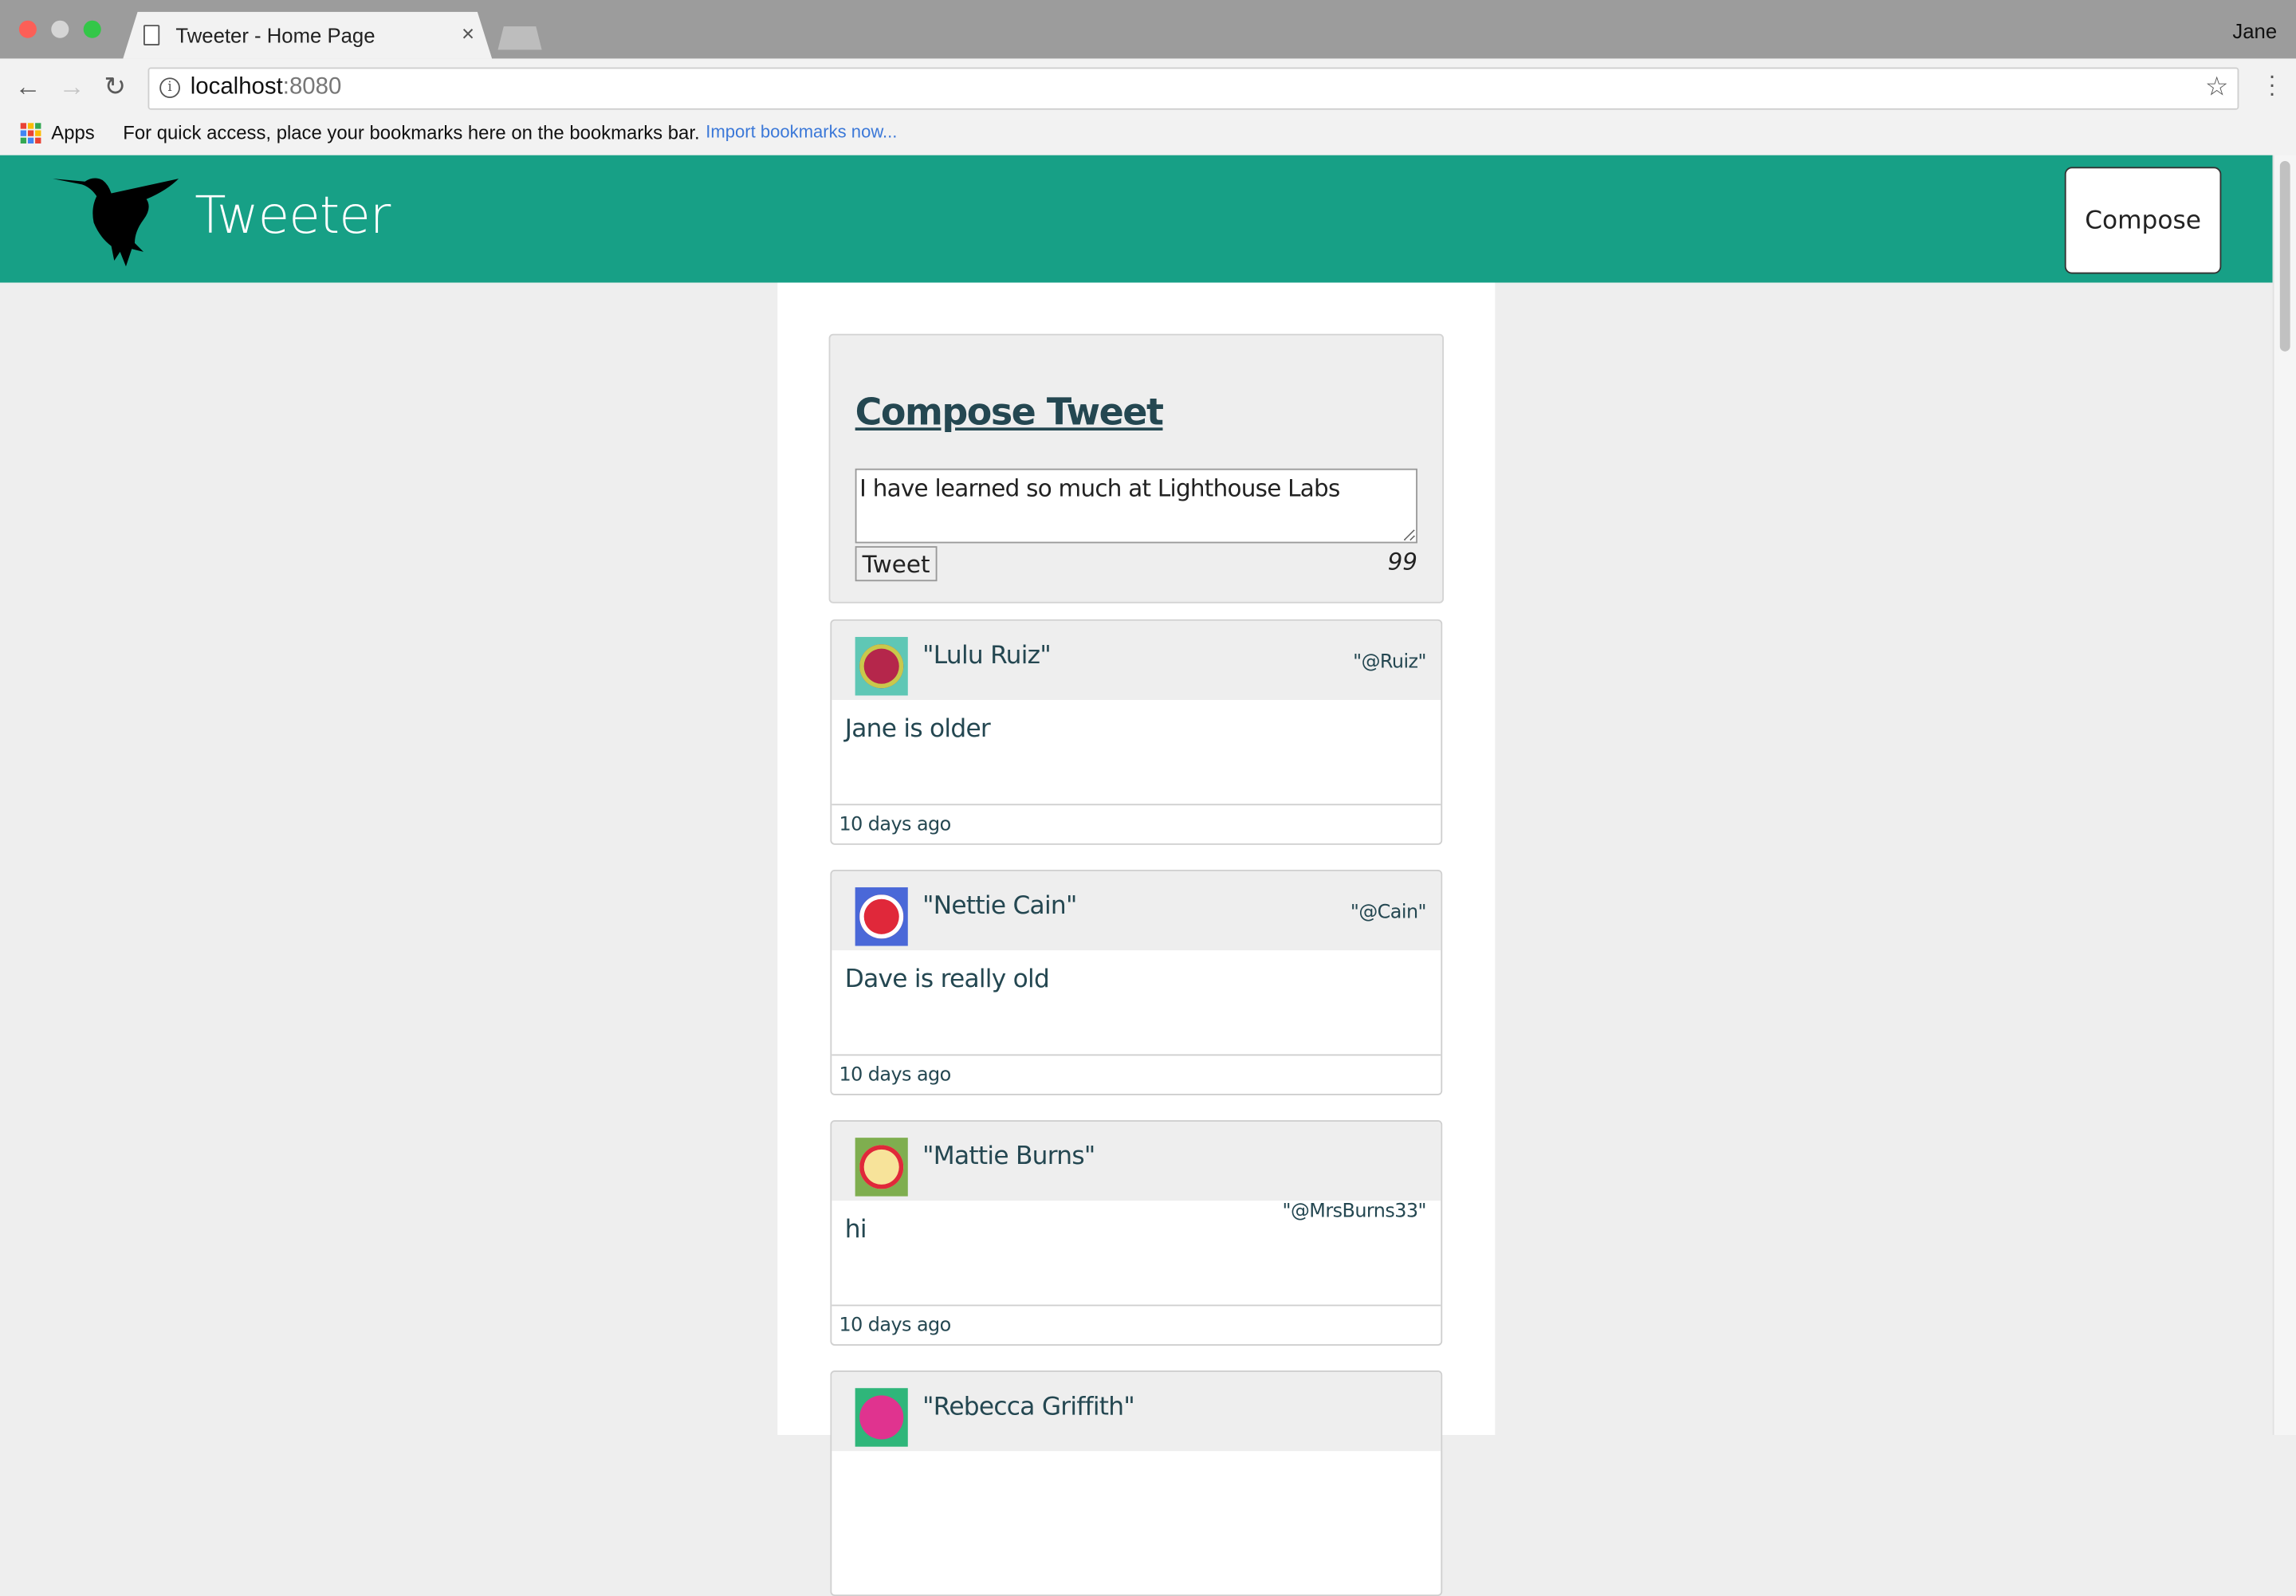 This screenshot has width=2296, height=1596. I want to click on bookmark-star-icon: ☆, so click(2217, 87).